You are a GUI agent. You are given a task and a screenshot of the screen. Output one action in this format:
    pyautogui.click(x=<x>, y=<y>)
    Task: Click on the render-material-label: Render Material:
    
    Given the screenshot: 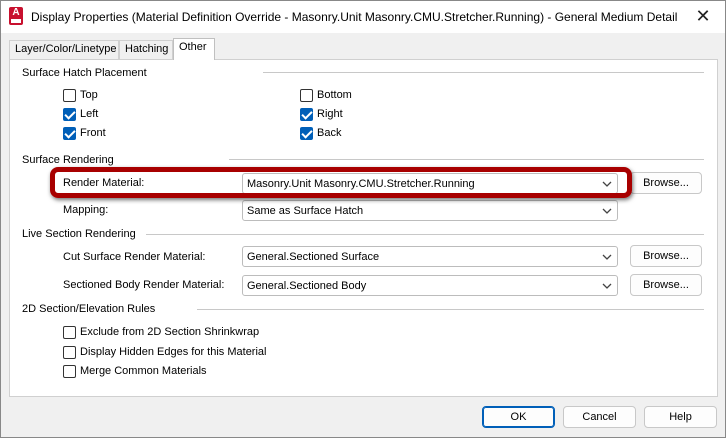 What is the action you would take?
    pyautogui.click(x=104, y=183)
    